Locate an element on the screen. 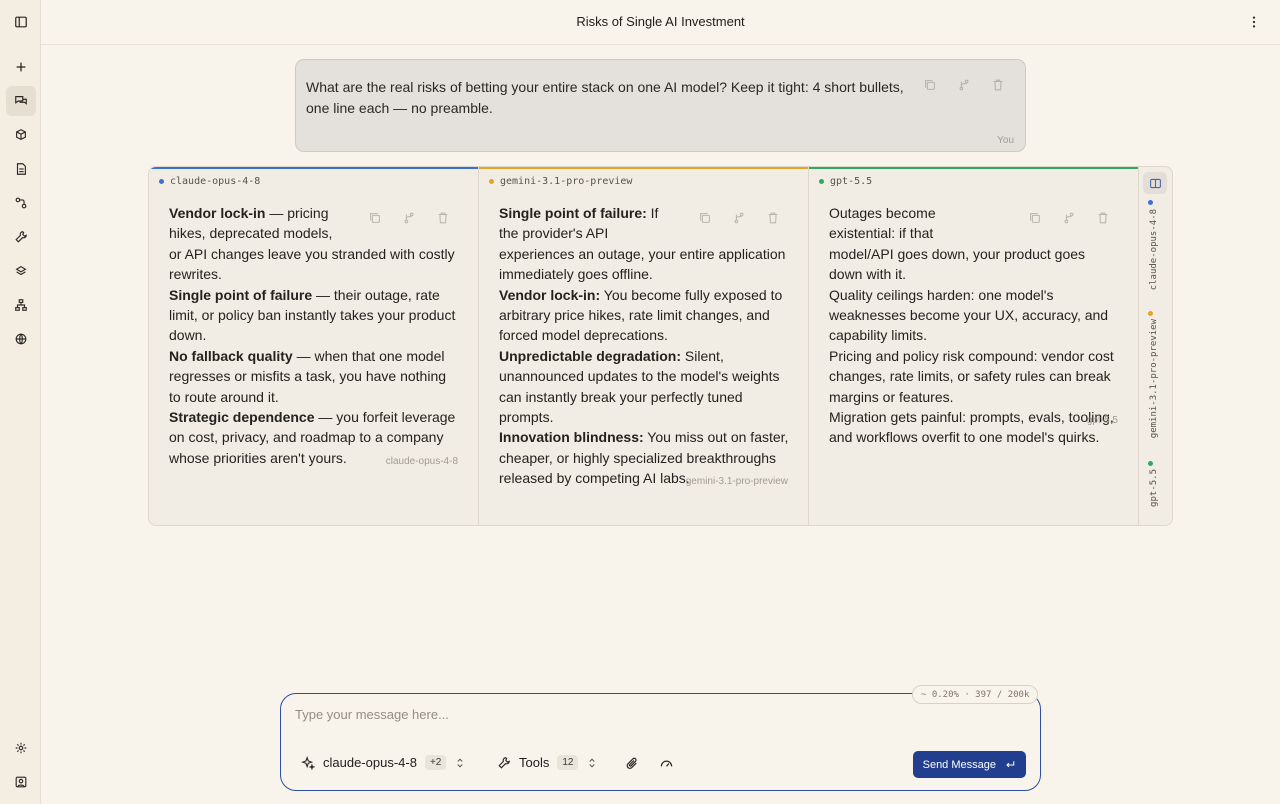 Image resolution: width=1280 pixels, height=804 pixels. web-icon is located at coordinates (21, 339).